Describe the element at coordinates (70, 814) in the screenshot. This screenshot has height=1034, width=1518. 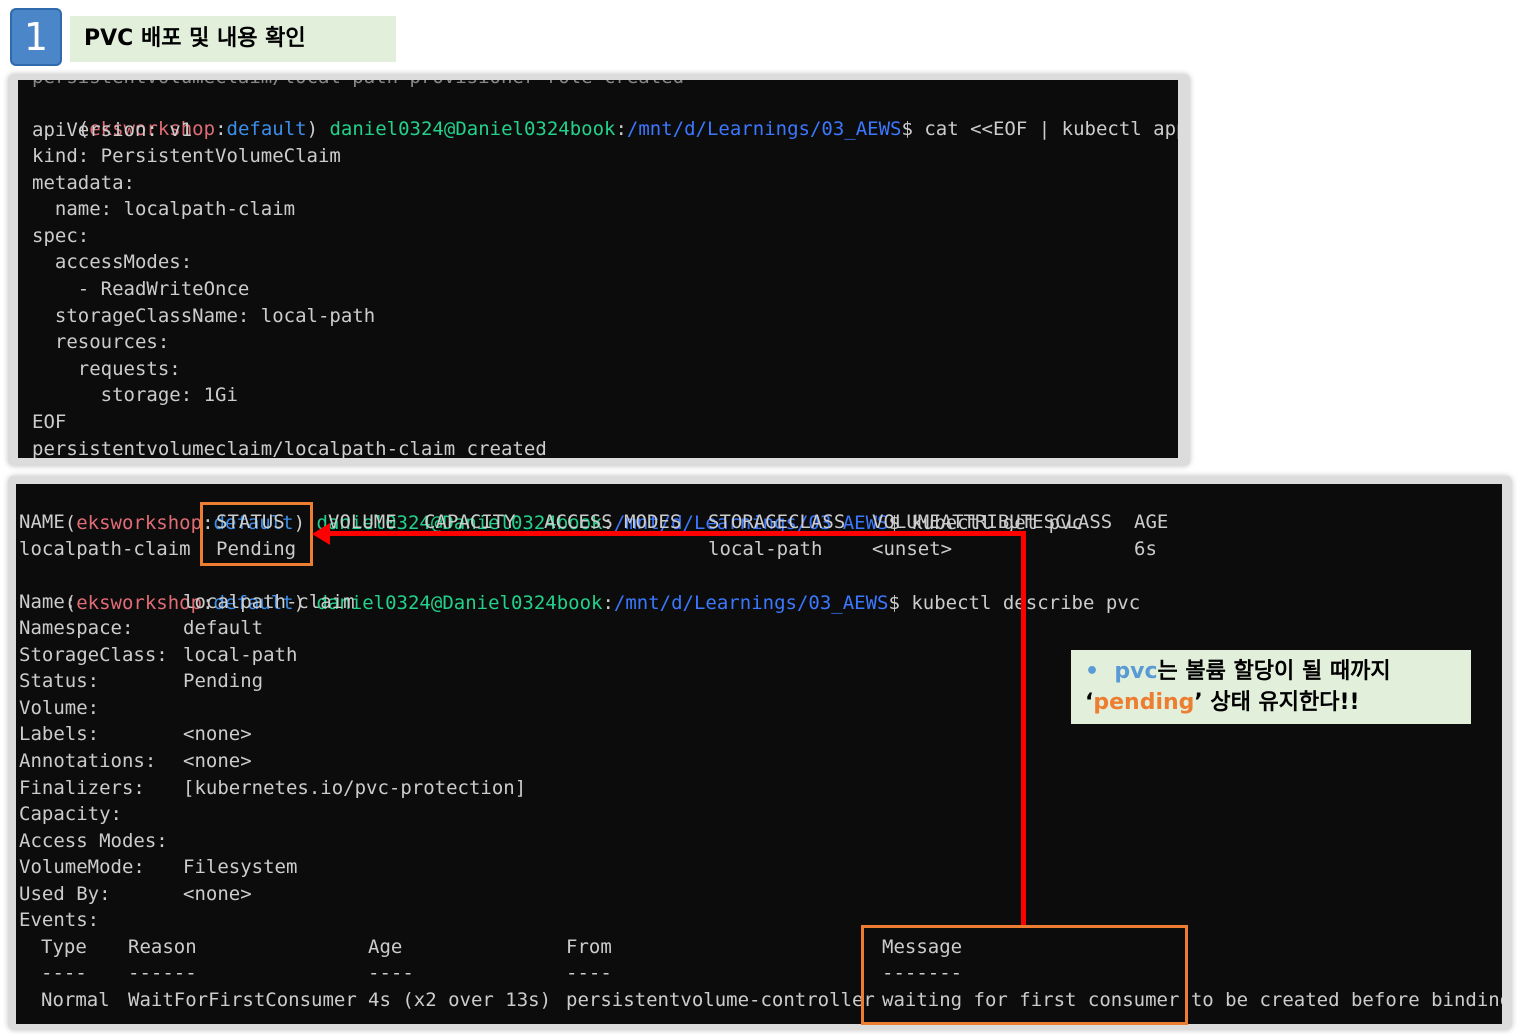
I see `describe-key: Capacity:` at that location.